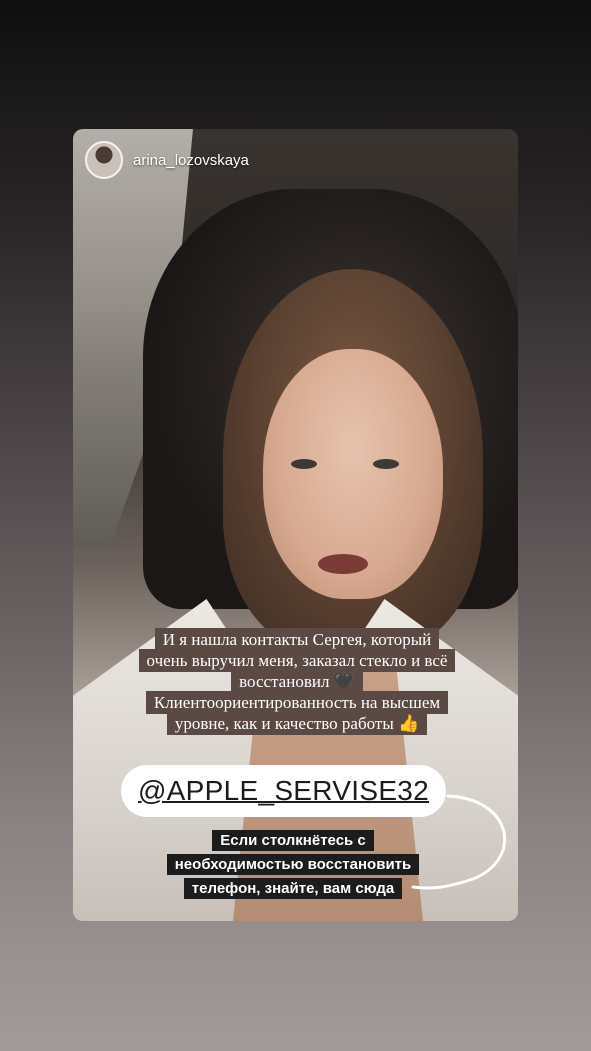  I want to click on mention-label: @APPLE_SERVISE32, so click(283, 791).